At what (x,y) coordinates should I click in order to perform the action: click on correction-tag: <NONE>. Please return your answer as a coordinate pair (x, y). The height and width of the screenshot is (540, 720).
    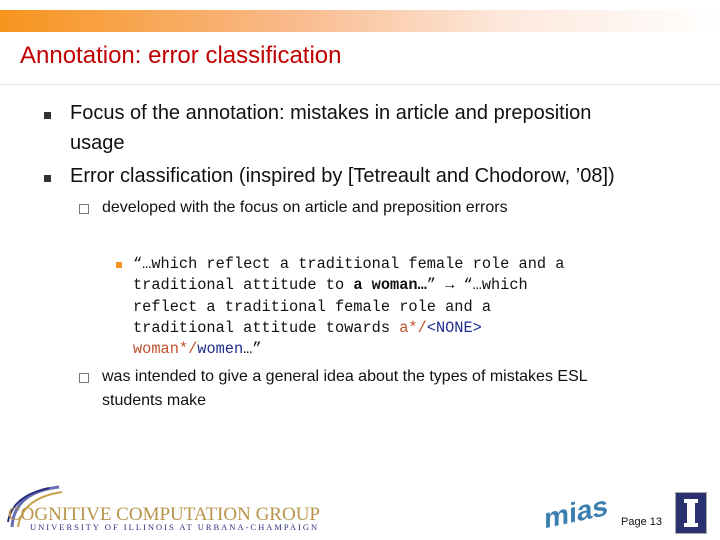
    Looking at the image, I should click on (454, 327).